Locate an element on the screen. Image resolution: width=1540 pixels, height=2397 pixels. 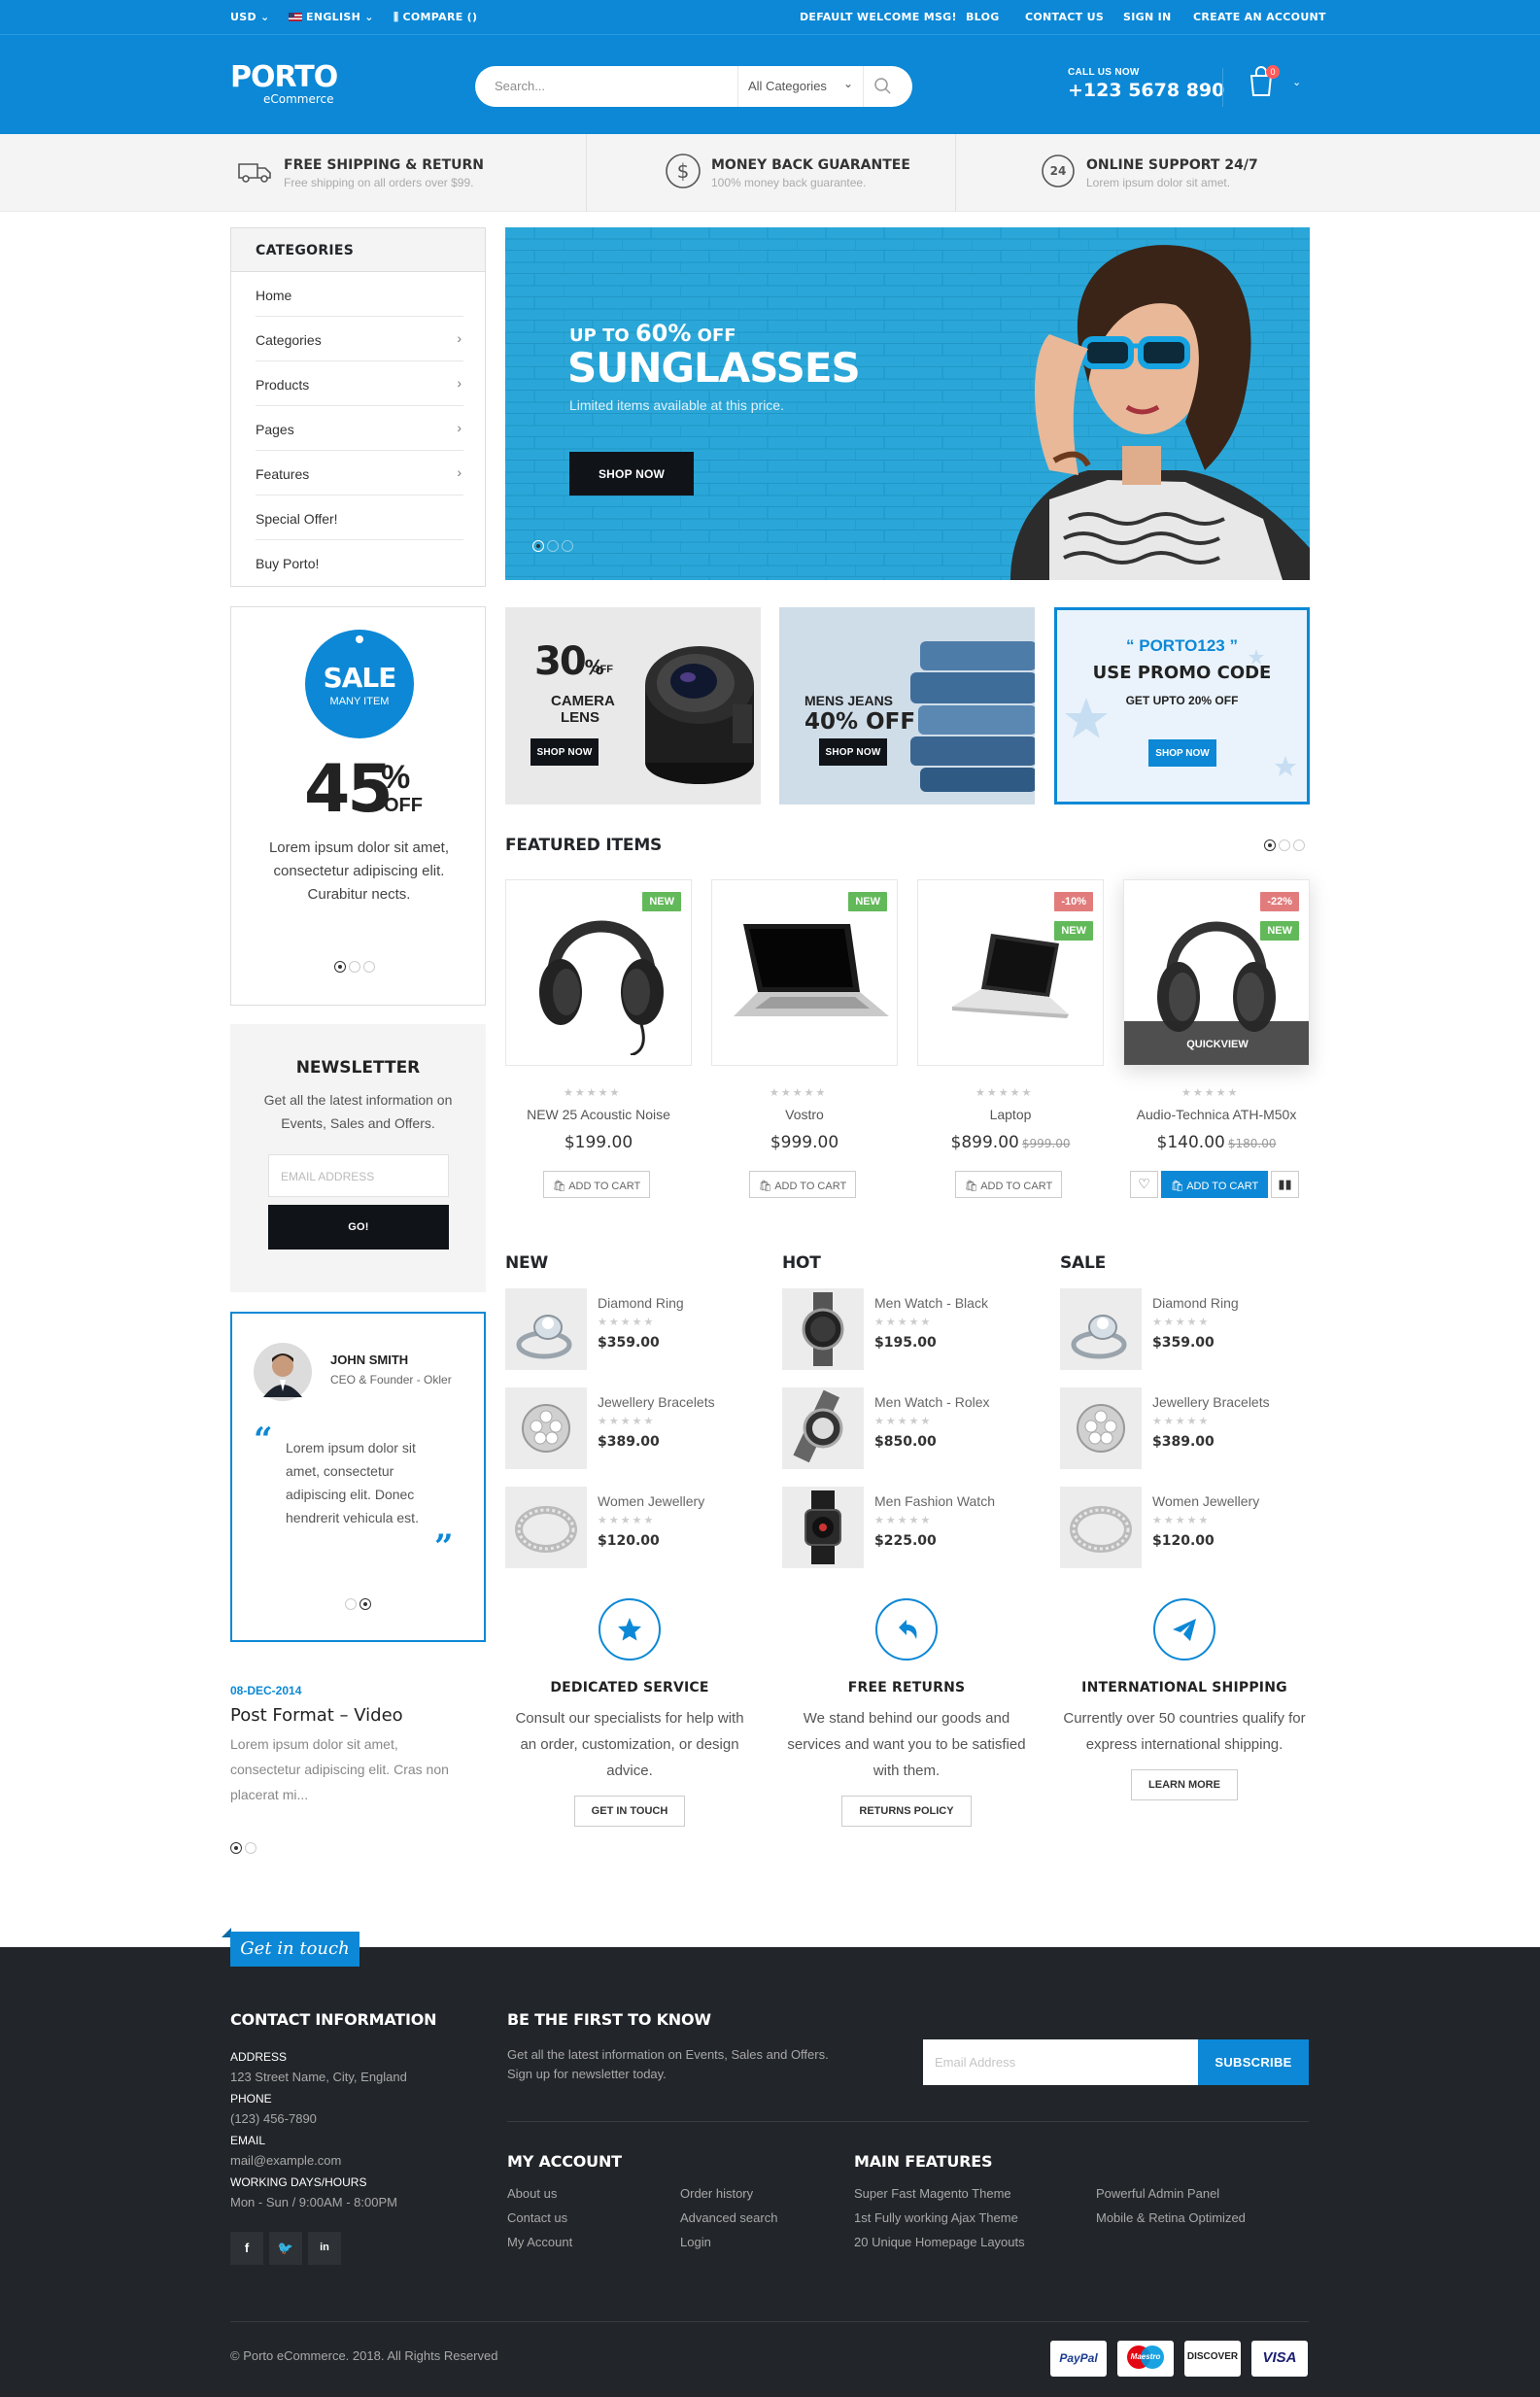
hero-dots is located at coordinates (554, 548).